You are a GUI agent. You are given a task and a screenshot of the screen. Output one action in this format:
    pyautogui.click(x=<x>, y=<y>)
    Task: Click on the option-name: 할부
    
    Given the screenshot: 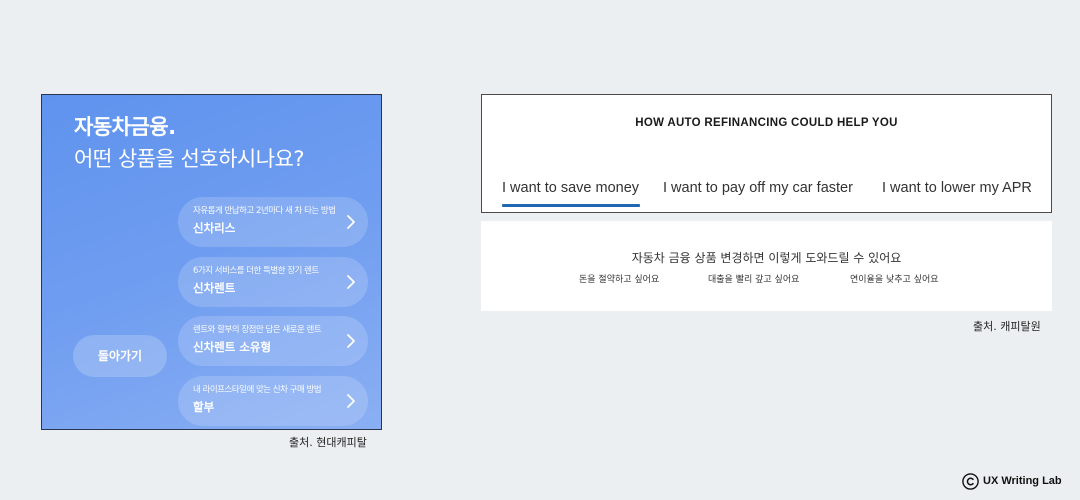 What is the action you would take?
    pyautogui.click(x=204, y=407)
    